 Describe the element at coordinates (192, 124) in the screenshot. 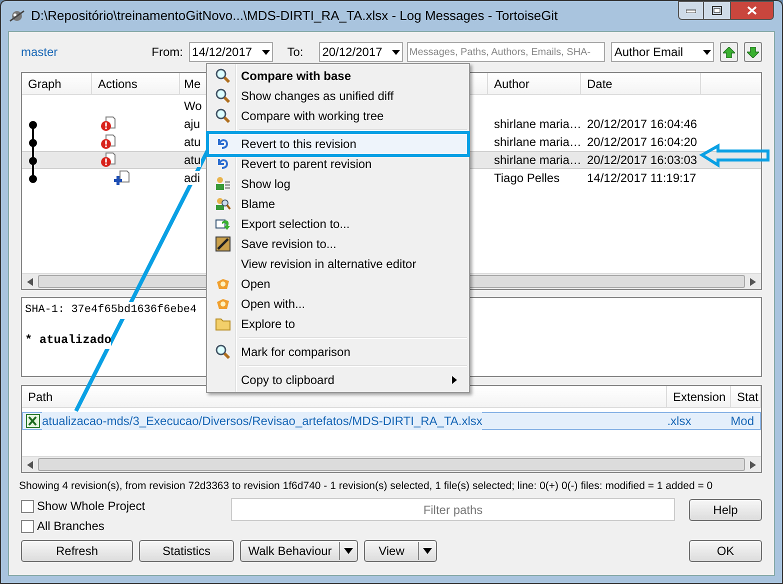

I see `message-cell: aju` at that location.